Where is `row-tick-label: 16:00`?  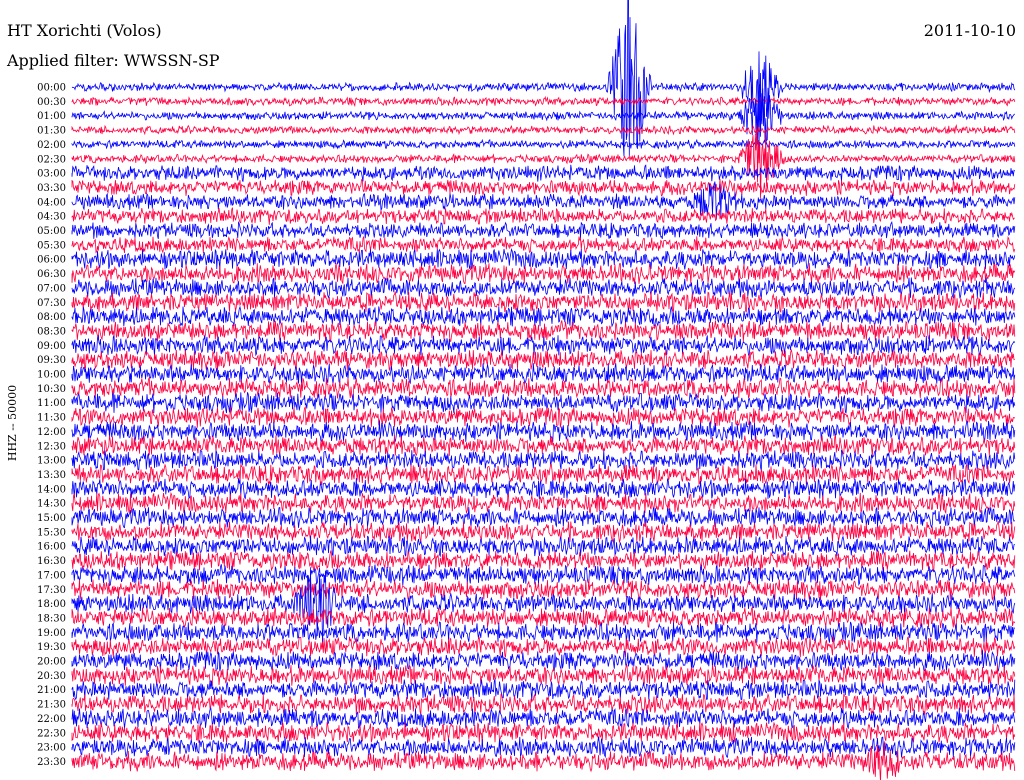
row-tick-label: 16:00 is located at coordinates (51, 547).